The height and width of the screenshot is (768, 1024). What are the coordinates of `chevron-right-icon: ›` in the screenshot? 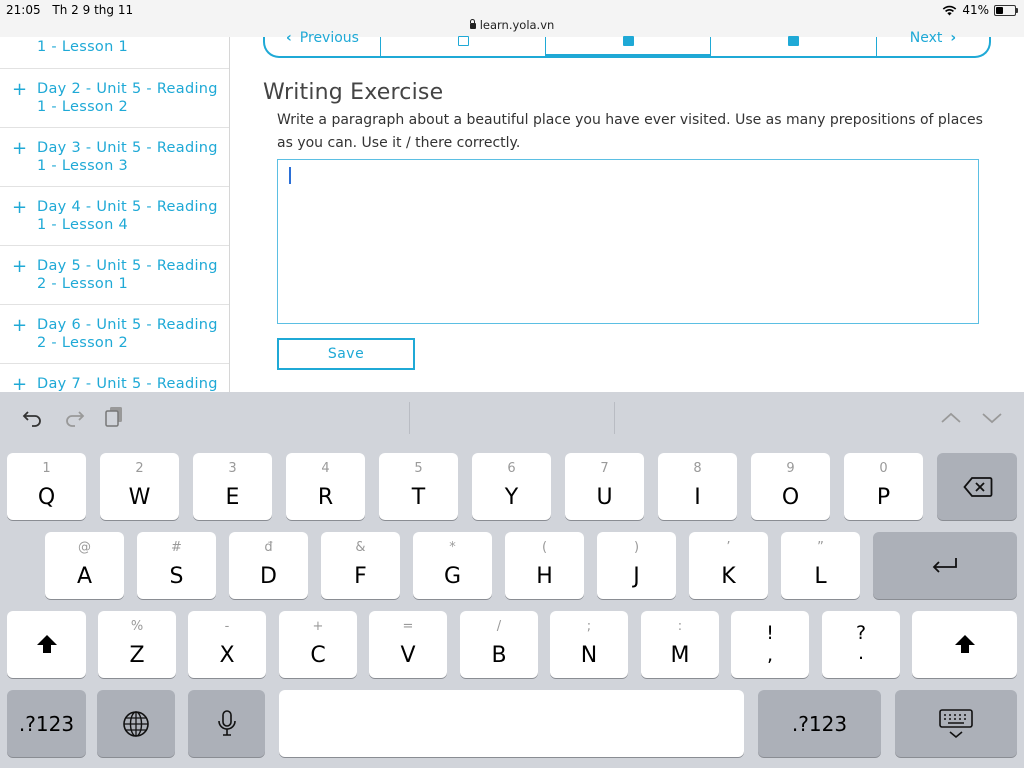 It's located at (953, 38).